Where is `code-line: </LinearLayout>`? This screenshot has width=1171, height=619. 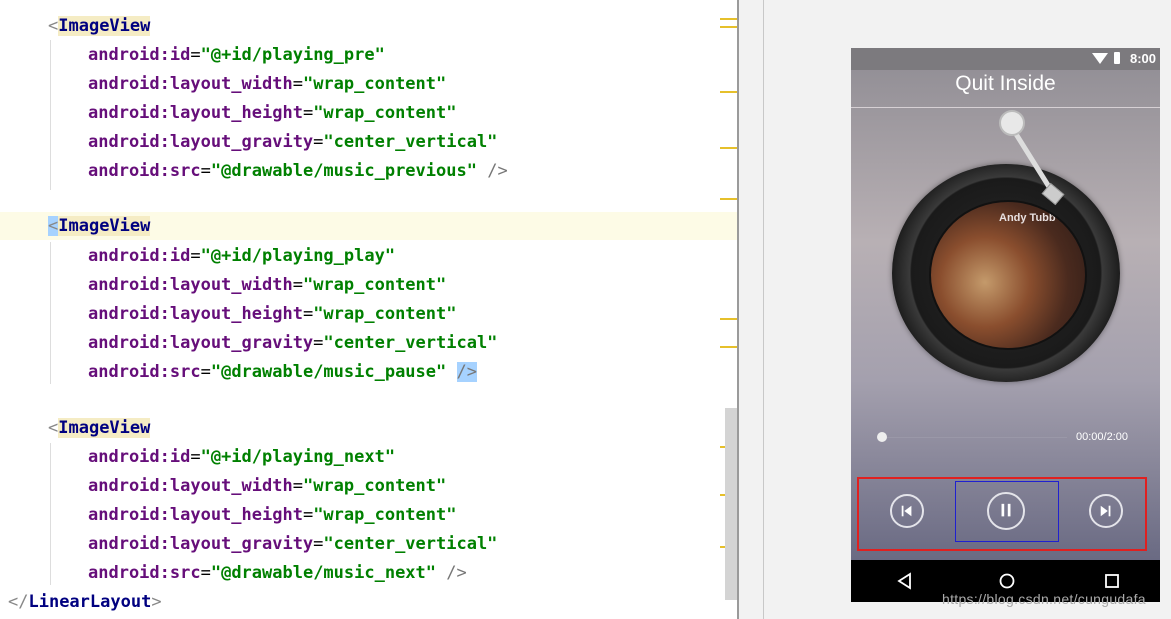 code-line: </LinearLayout> is located at coordinates (369, 602).